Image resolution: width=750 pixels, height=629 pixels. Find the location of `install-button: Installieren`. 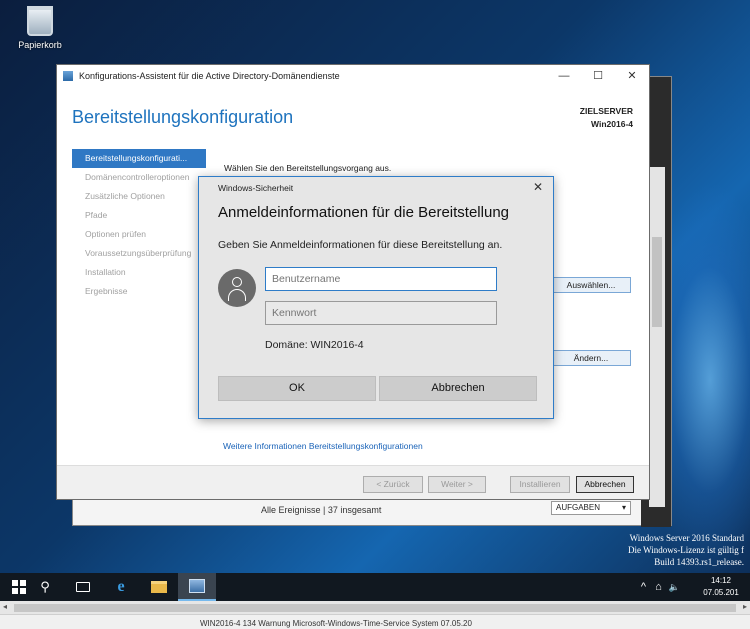

install-button: Installieren is located at coordinates (540, 484).